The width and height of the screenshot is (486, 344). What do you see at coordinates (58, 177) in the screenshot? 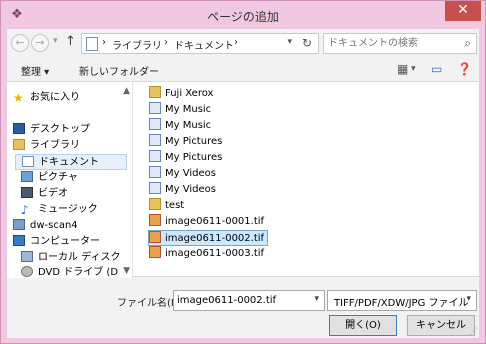
I see `sidebar-item-label: ピクチャ` at bounding box center [58, 177].